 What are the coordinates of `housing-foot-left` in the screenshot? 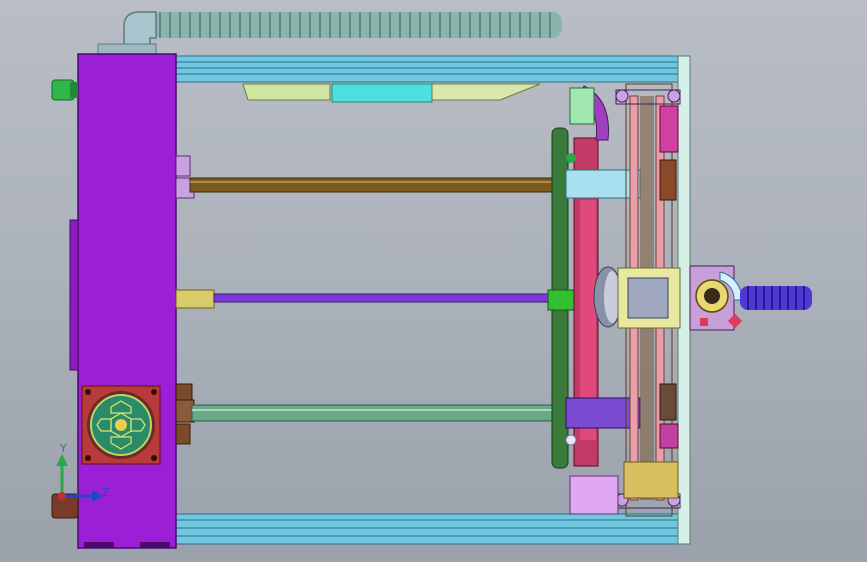 It's located at (99, 545).